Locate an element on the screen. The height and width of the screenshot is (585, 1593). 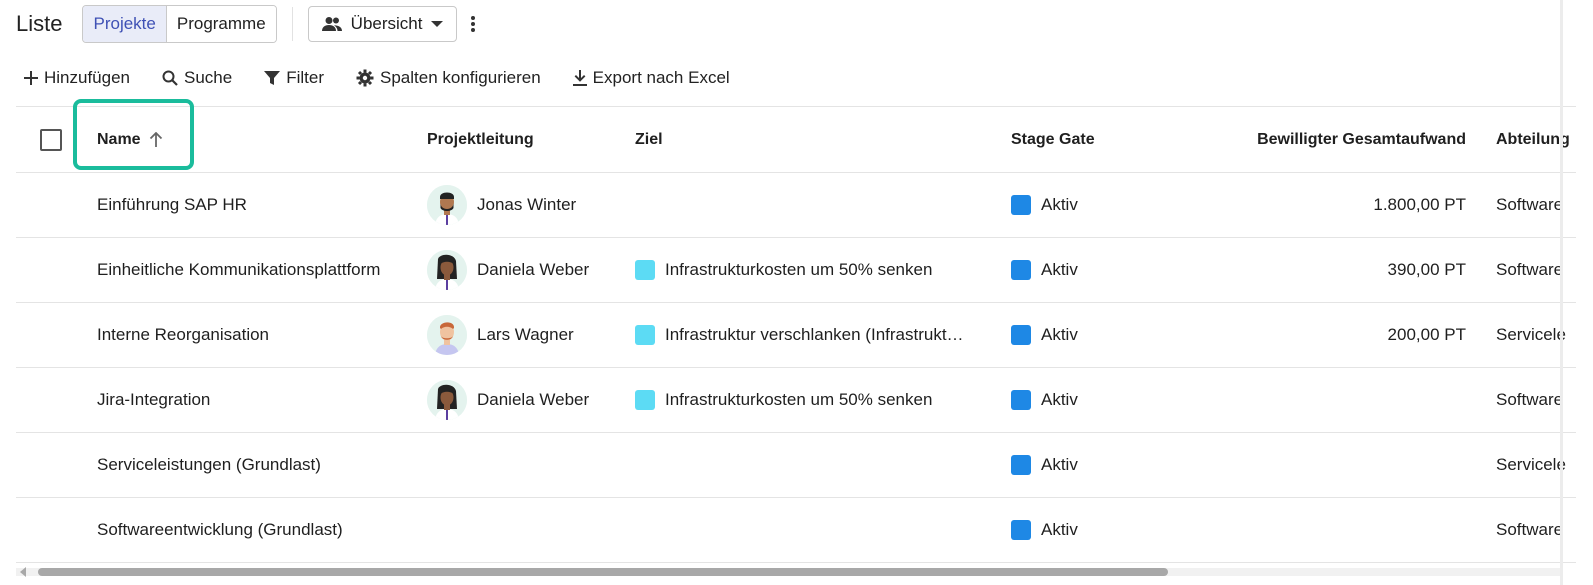
cell-goal: Infrastrukturkosten um 50% senken is located at coordinates (807, 400).